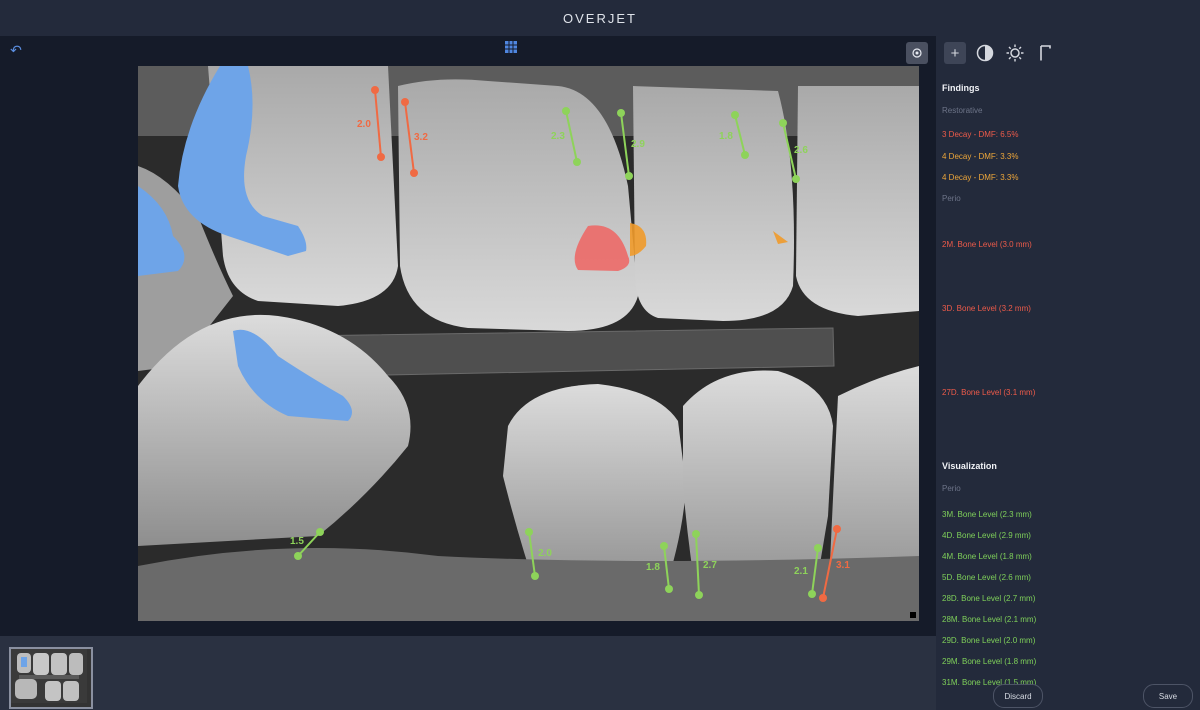  Describe the element at coordinates (1045, 53) in the screenshot. I see `gamma-icon` at that location.